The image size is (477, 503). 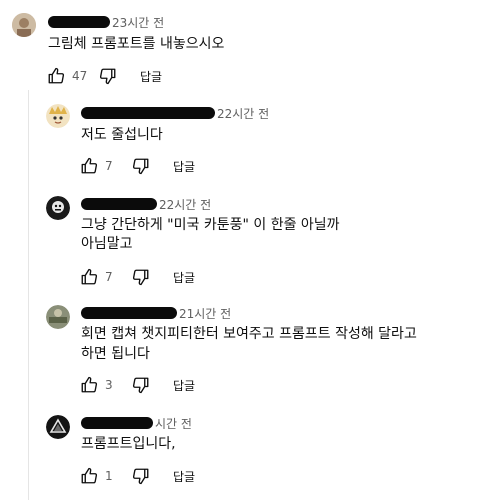 I want to click on comment-text: 프롬프트입니다,, so click(x=128, y=444).